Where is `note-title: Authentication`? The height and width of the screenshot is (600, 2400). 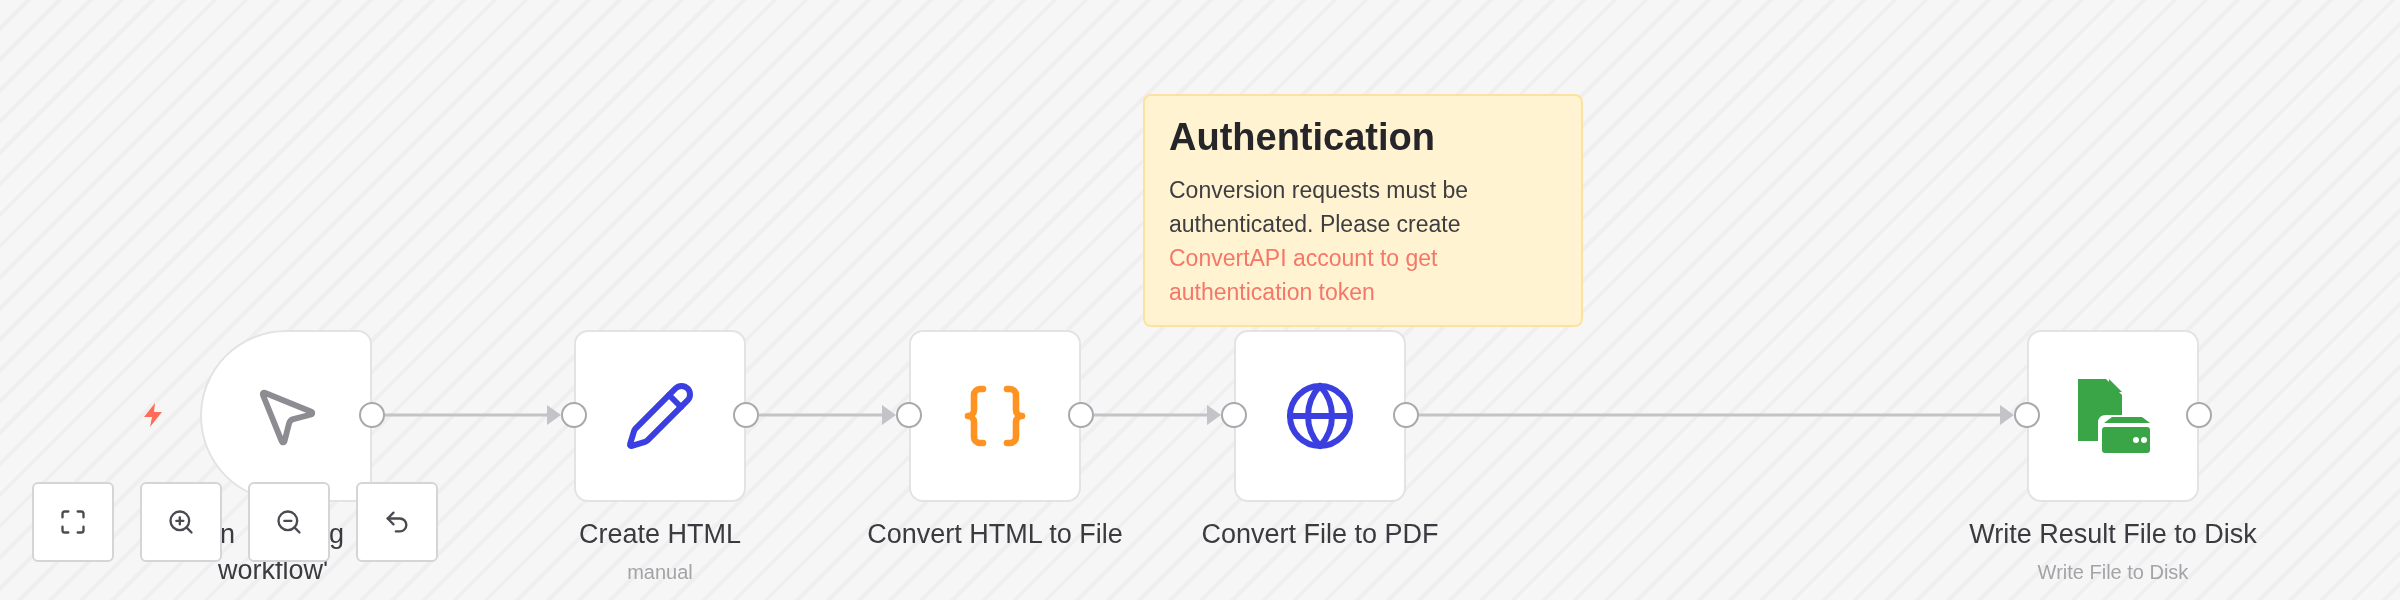
note-title: Authentication is located at coordinates (1302, 137).